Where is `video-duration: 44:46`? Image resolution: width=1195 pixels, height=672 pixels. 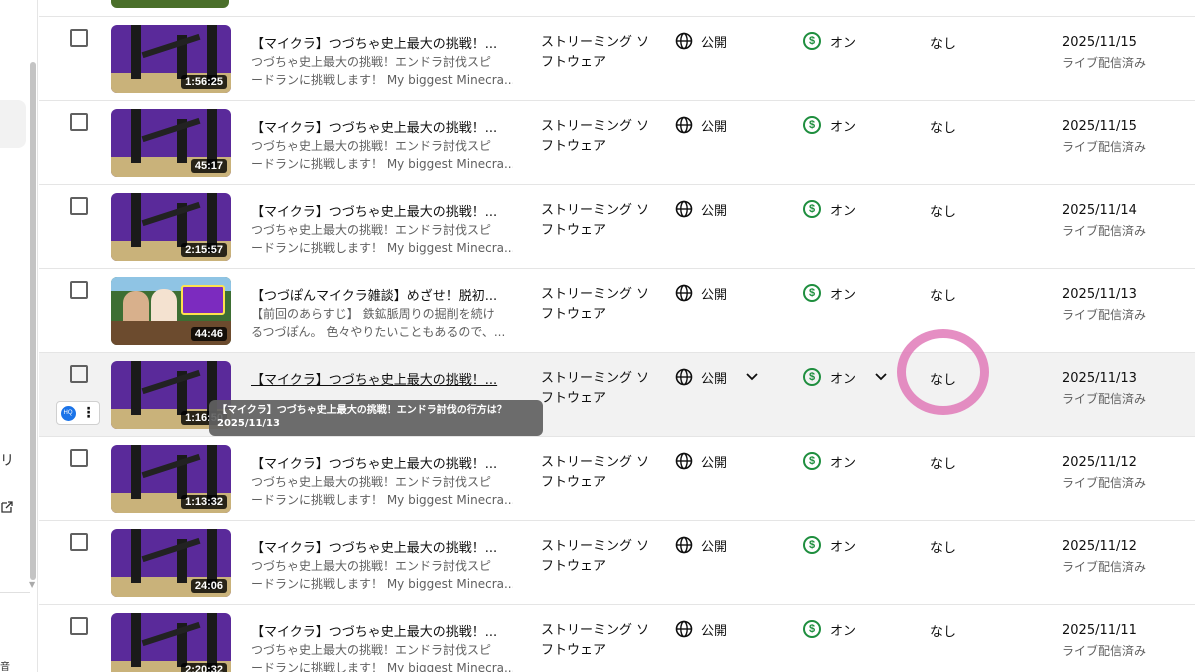
video-duration: 44:46 is located at coordinates (208, 334).